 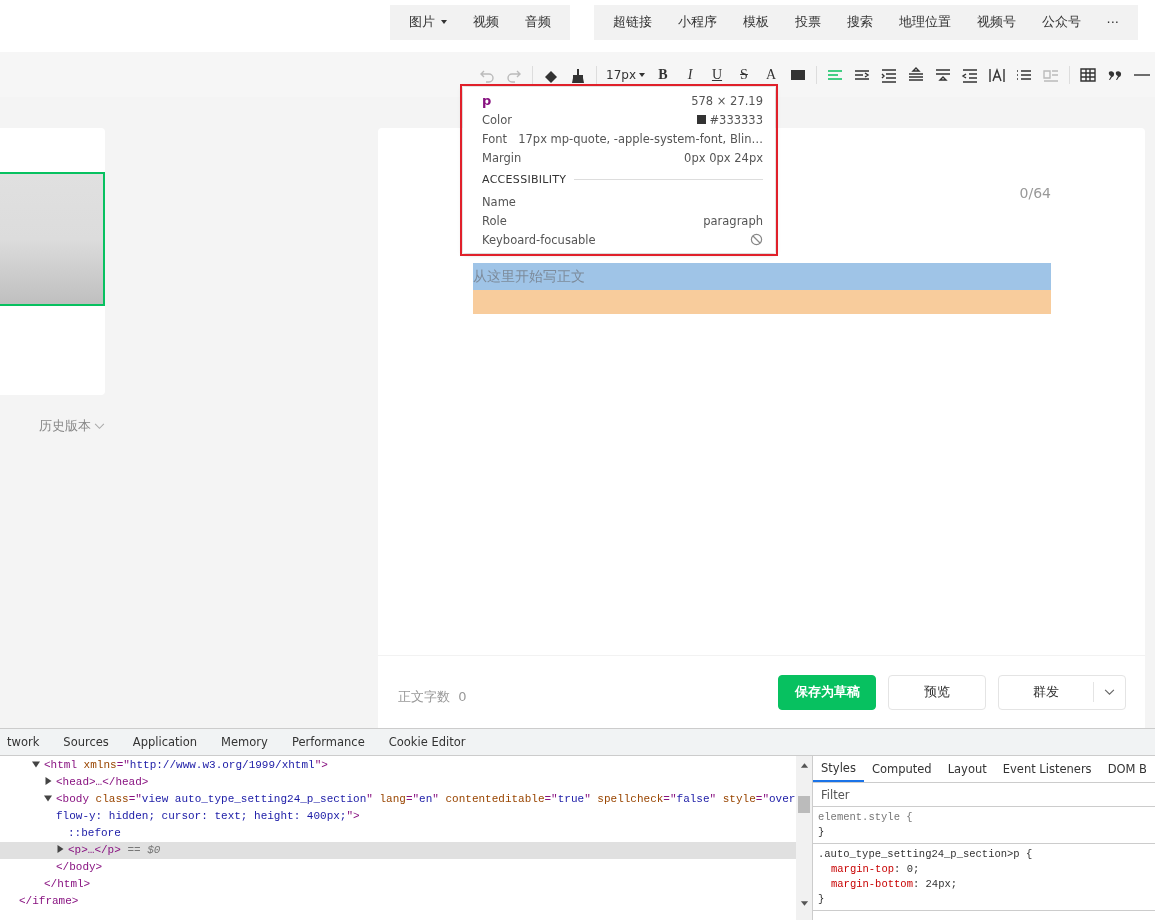 What do you see at coordinates (26, 742) in the screenshot?
I see `devtools-tab: twork` at bounding box center [26, 742].